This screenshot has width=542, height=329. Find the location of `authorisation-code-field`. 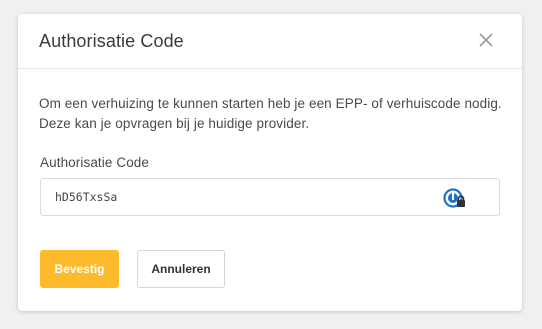

authorisation-code-field is located at coordinates (270, 197).